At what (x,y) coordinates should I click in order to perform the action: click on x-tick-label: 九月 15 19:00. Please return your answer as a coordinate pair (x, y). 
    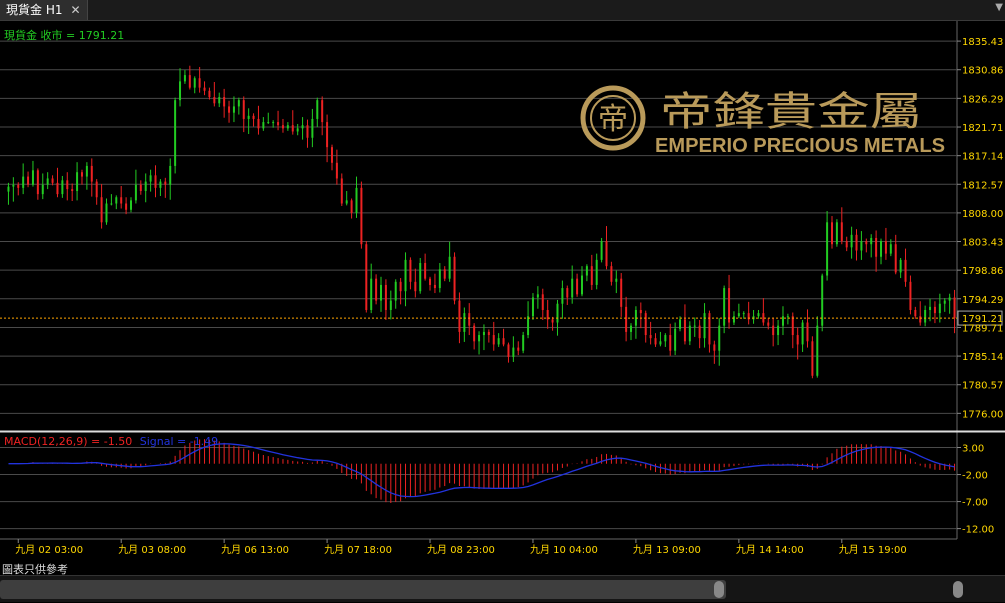
    Looking at the image, I should click on (873, 550).